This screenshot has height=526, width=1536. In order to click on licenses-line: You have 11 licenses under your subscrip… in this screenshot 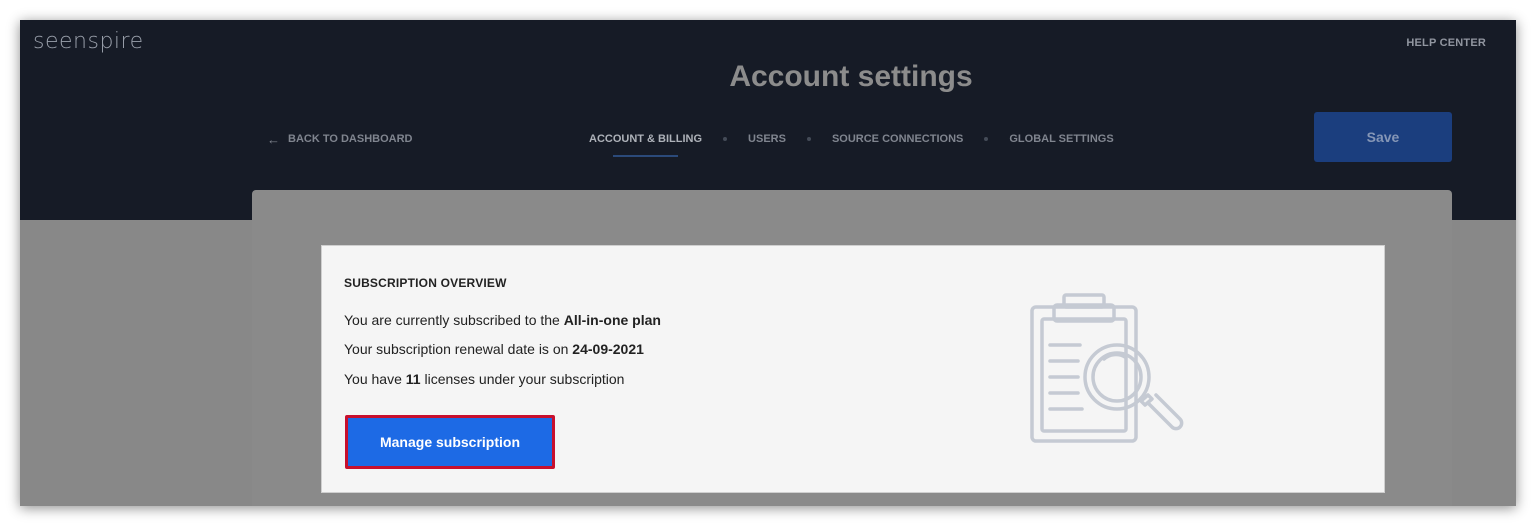, I will do `click(484, 379)`.